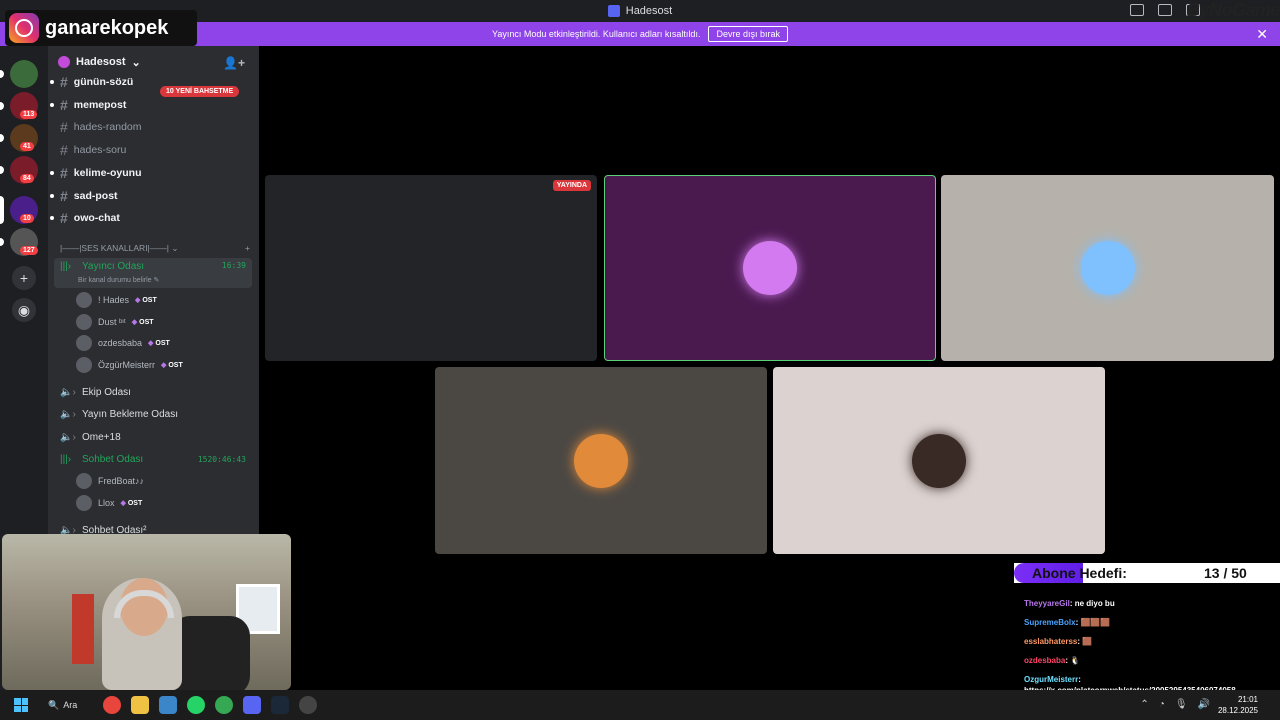 This screenshot has width=1280, height=720. What do you see at coordinates (252, 705) in the screenshot?
I see `discord-icon` at bounding box center [252, 705].